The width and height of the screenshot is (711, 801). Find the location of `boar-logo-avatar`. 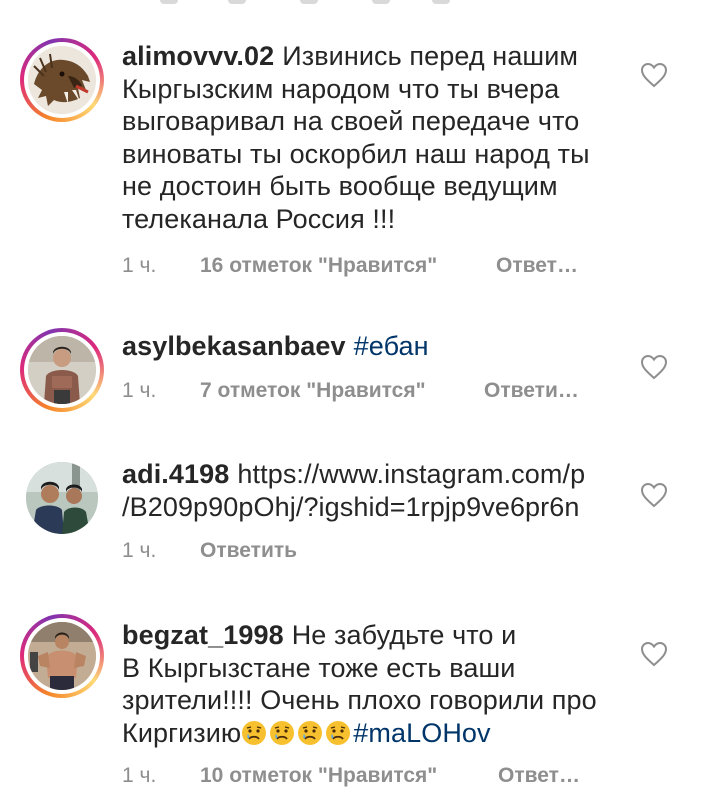

boar-logo-avatar is located at coordinates (62, 80).